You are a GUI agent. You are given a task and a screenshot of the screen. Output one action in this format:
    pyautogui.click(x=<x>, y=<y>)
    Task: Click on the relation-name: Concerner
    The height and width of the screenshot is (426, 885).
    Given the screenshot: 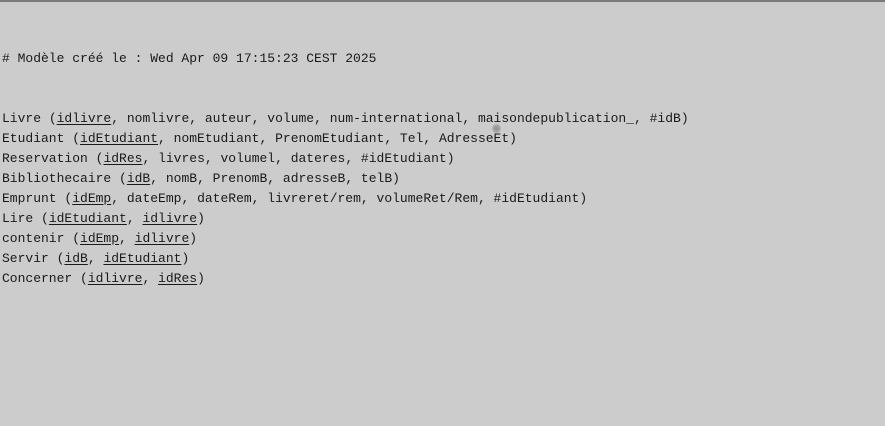 What is the action you would take?
    pyautogui.click(x=37, y=278)
    